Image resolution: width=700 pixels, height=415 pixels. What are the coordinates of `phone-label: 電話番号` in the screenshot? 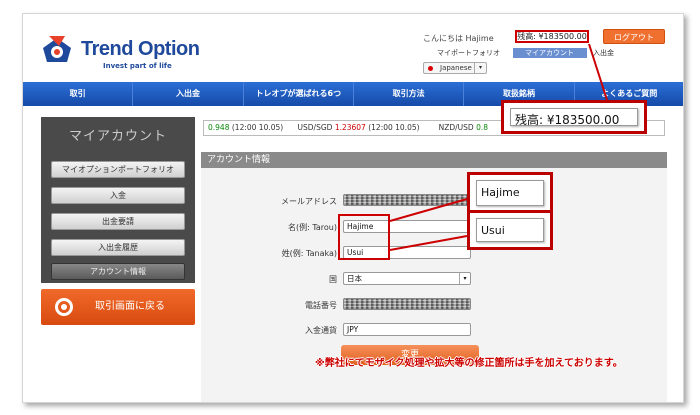 It's located at (321, 305).